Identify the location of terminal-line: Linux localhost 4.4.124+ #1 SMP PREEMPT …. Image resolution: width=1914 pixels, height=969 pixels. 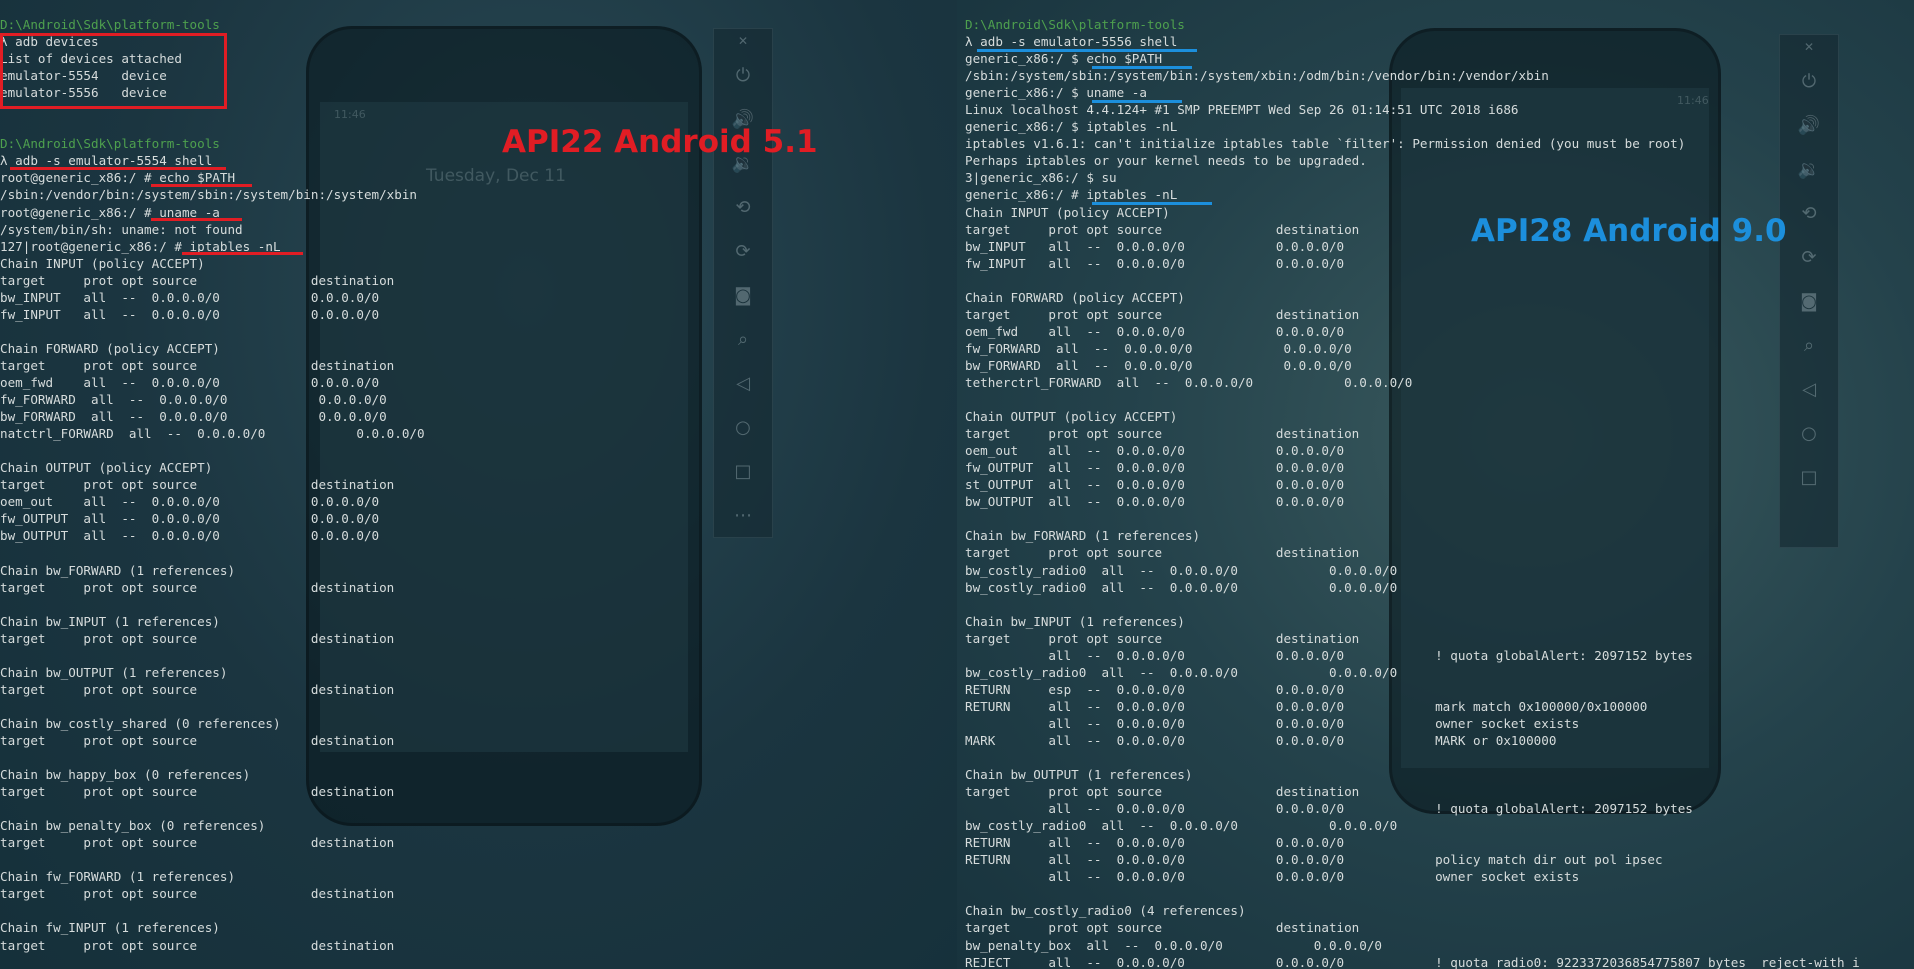
(1242, 110).